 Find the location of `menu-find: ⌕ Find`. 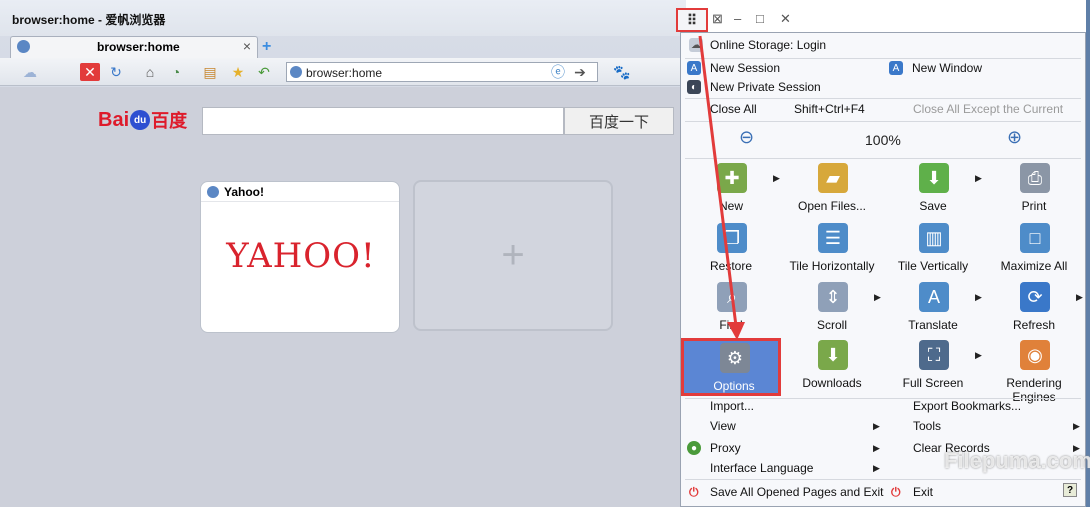

menu-find: ⌕ Find is located at coordinates (731, 309).